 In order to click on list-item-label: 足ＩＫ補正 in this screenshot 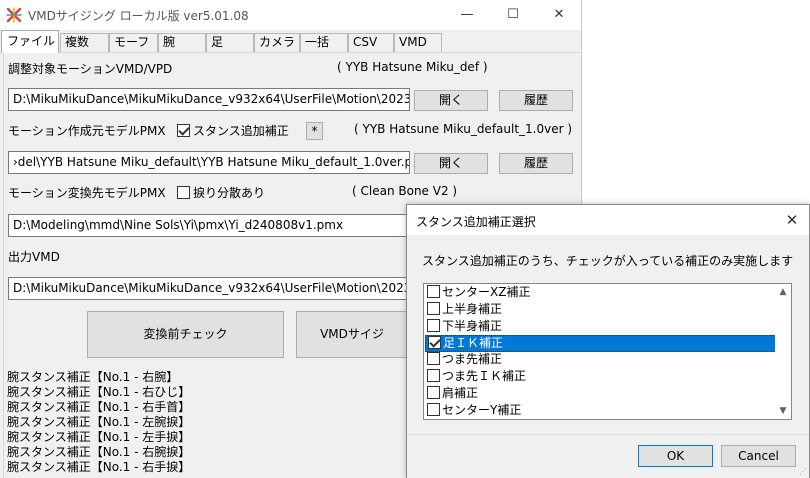, I will do `click(473, 343)`.